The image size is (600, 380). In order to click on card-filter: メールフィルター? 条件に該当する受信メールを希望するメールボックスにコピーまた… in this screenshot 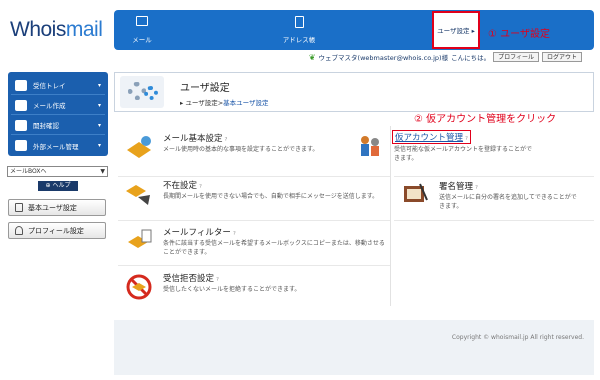, I will do `click(251, 247)`.